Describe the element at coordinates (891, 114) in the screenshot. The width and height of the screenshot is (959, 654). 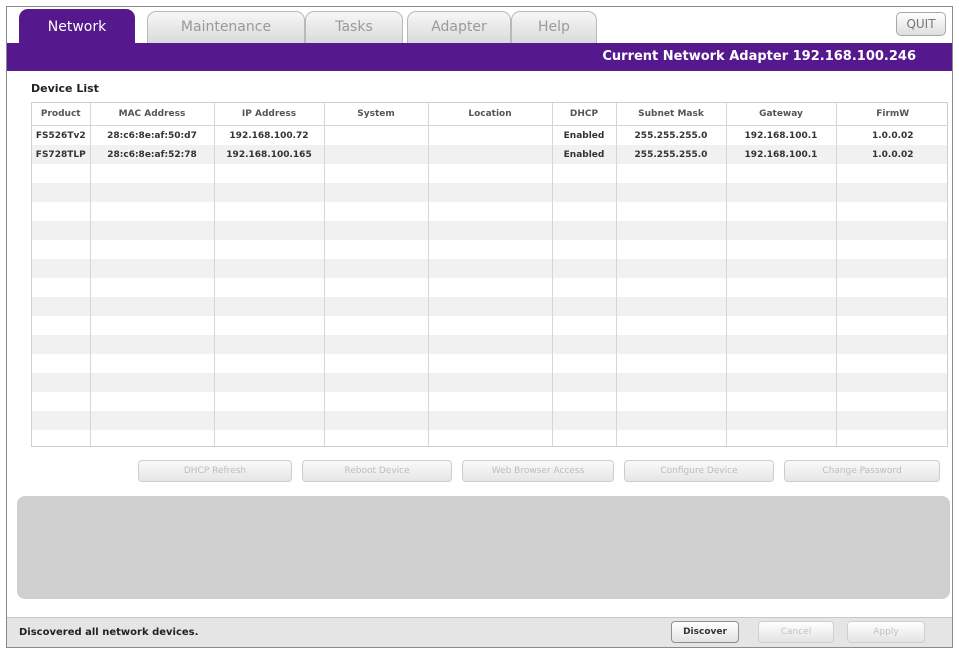
I see `column-header-firmware: FirmW` at that location.